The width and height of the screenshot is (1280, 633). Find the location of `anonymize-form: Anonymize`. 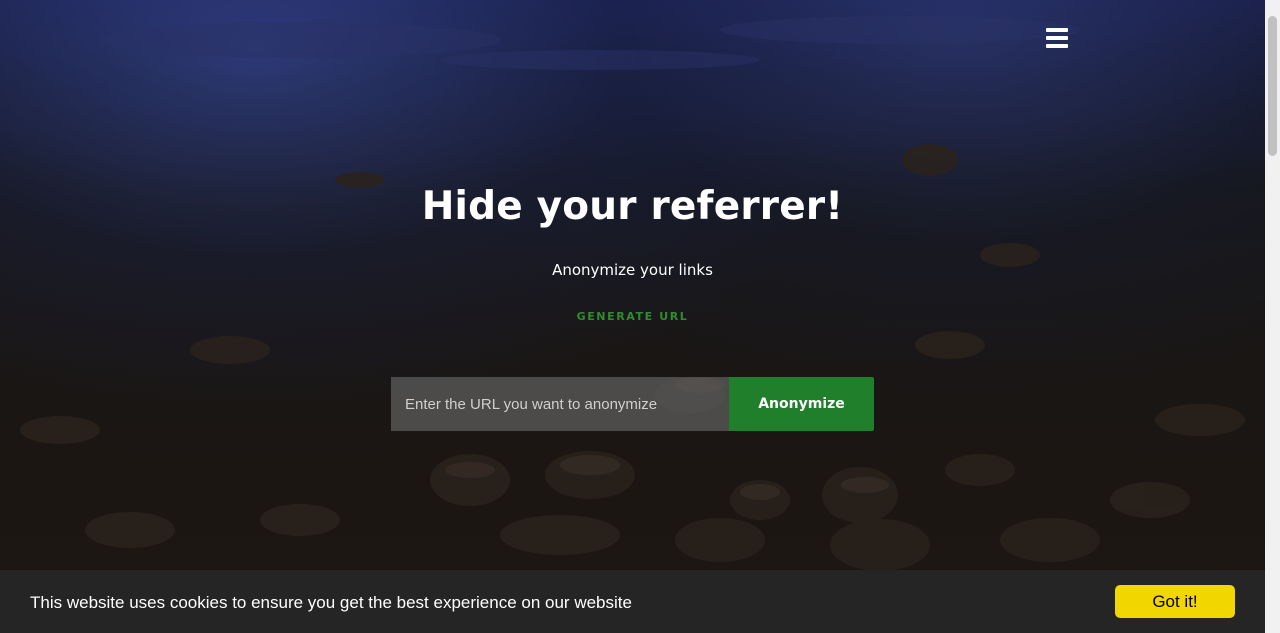

anonymize-form: Anonymize is located at coordinates (632, 404).